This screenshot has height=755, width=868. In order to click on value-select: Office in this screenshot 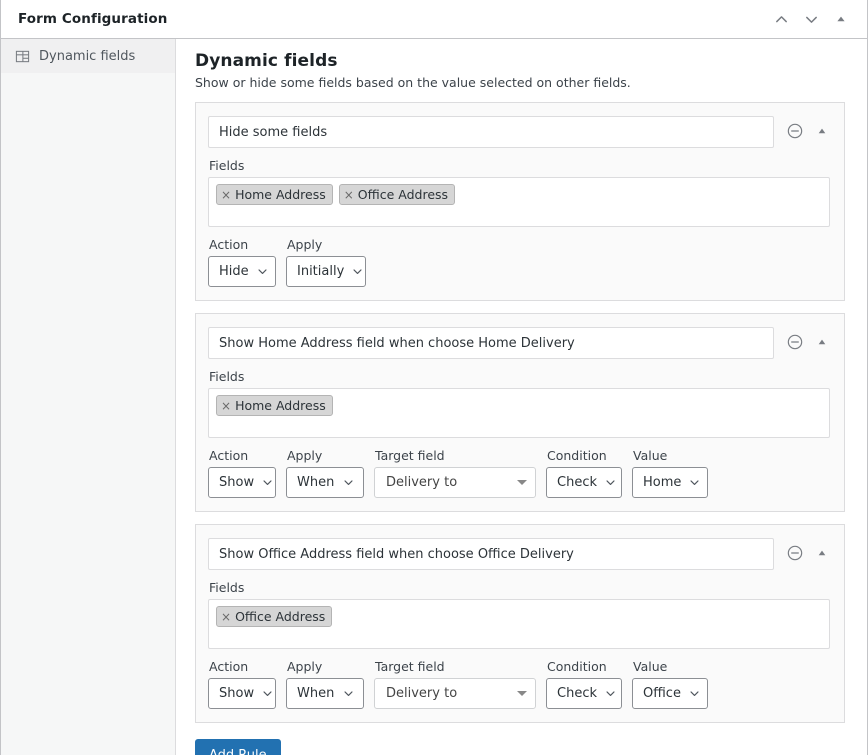, I will do `click(670, 693)`.